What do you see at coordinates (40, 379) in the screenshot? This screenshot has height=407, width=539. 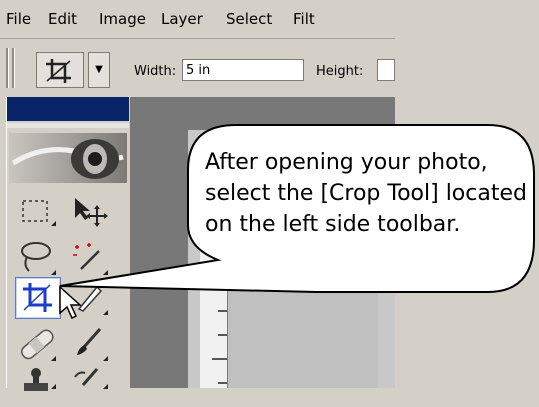 I see `stamp-icon` at bounding box center [40, 379].